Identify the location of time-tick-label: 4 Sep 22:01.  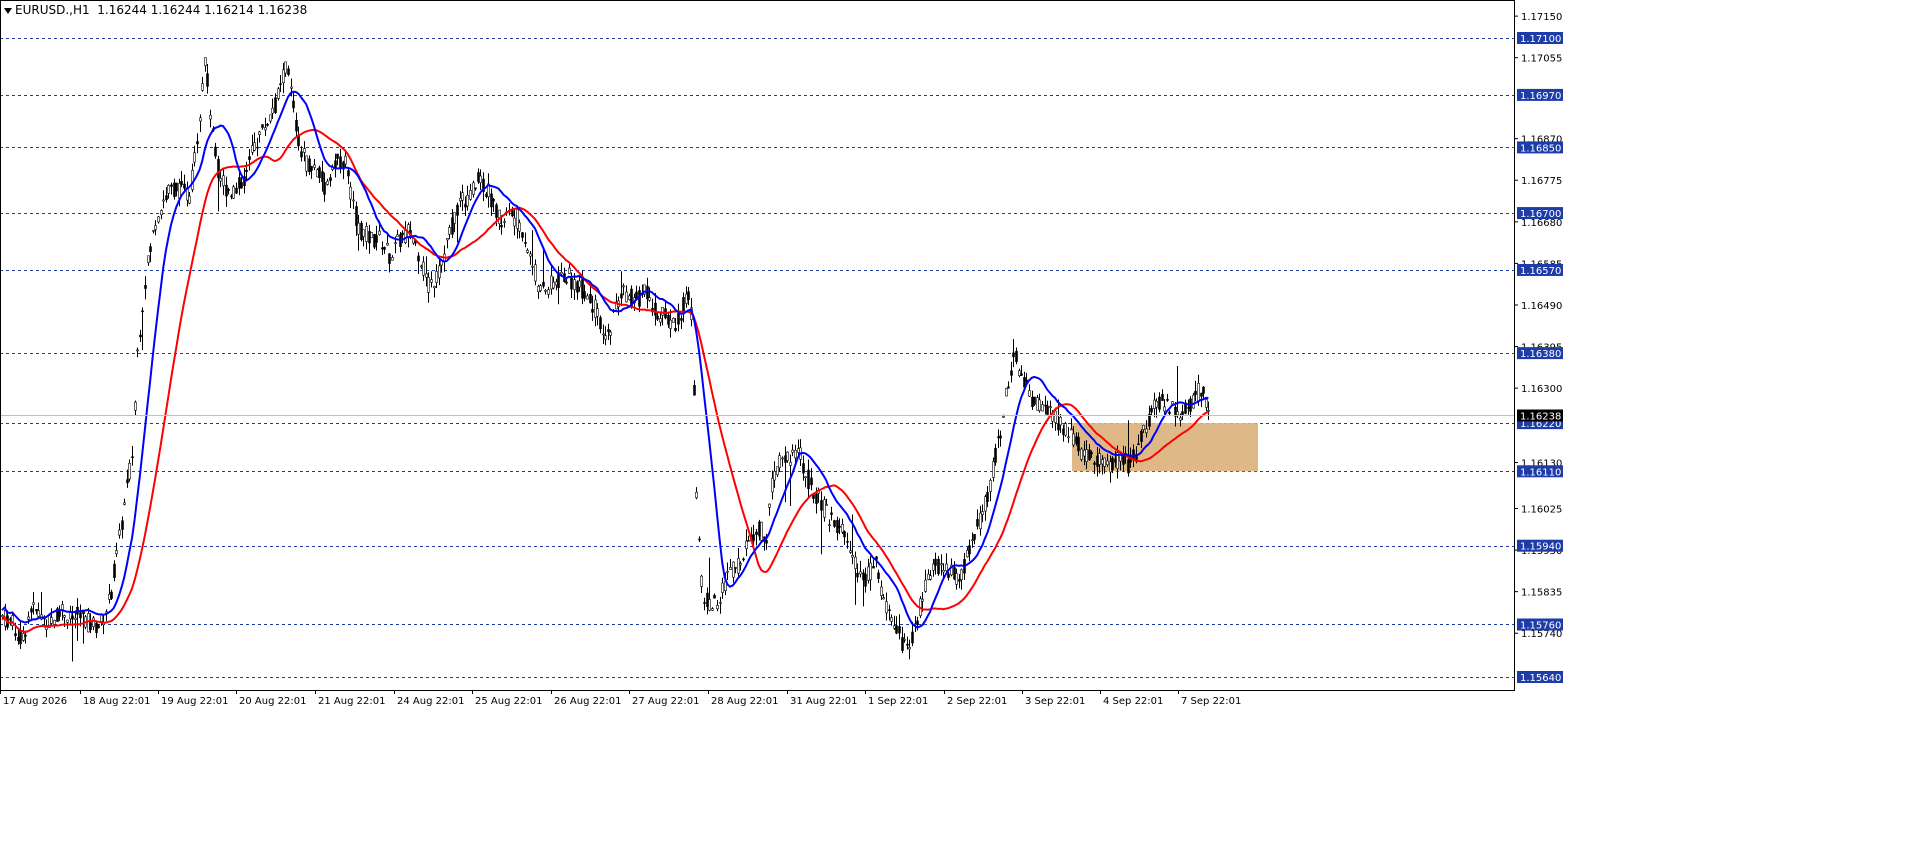
(1133, 701).